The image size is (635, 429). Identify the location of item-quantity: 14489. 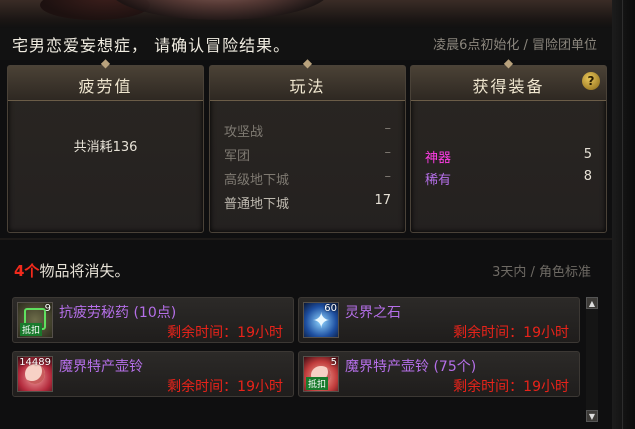
(35, 362).